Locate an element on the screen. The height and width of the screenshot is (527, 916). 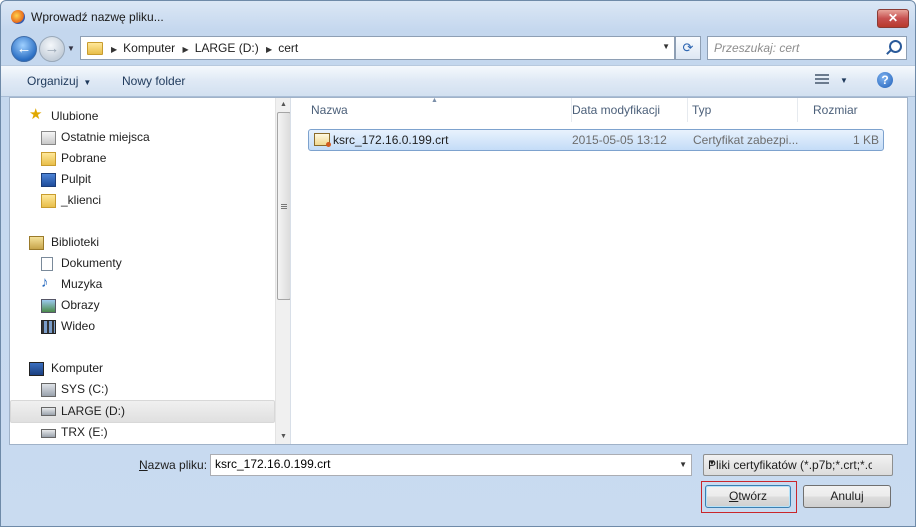
sidebar-item-recent-places: Ostatnie miejsca is located at coordinates (141, 137).